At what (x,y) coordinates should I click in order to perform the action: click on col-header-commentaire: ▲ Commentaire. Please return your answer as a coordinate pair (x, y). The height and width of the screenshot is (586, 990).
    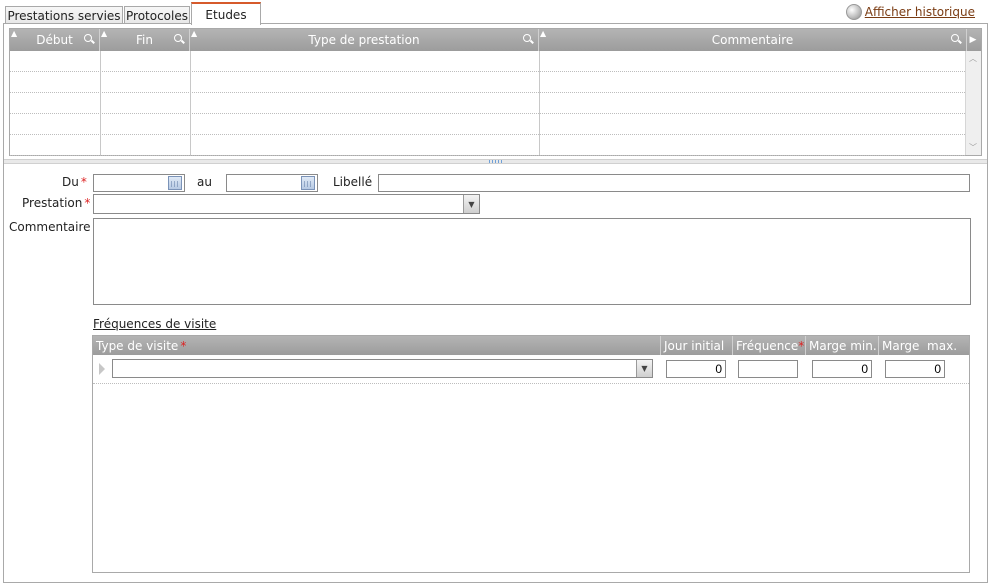
    Looking at the image, I should click on (753, 40).